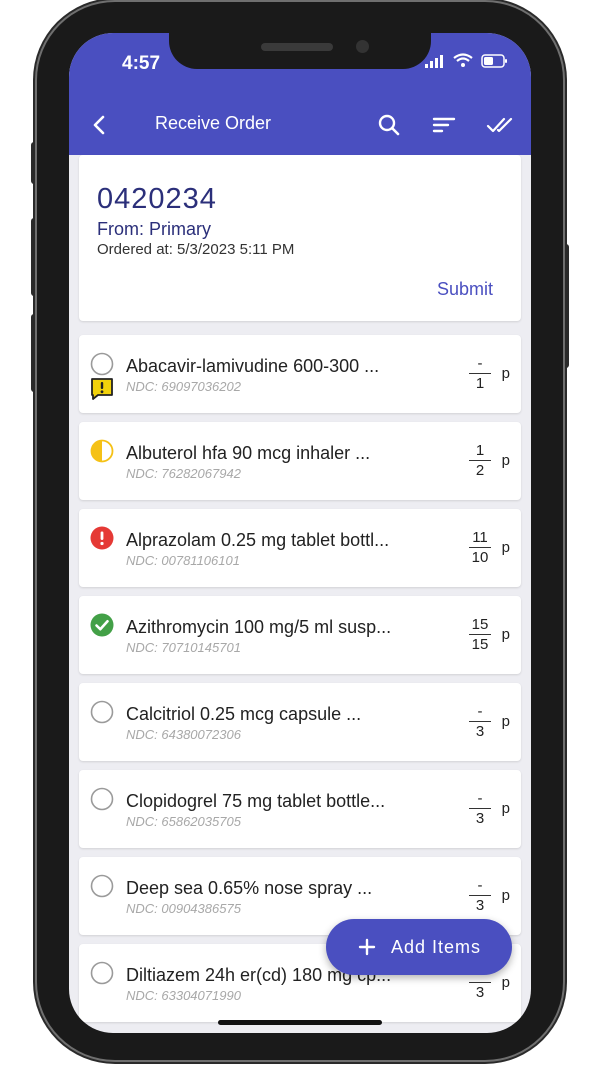 This screenshot has width=600, height=1067. I want to click on status-icons, so click(467, 60).